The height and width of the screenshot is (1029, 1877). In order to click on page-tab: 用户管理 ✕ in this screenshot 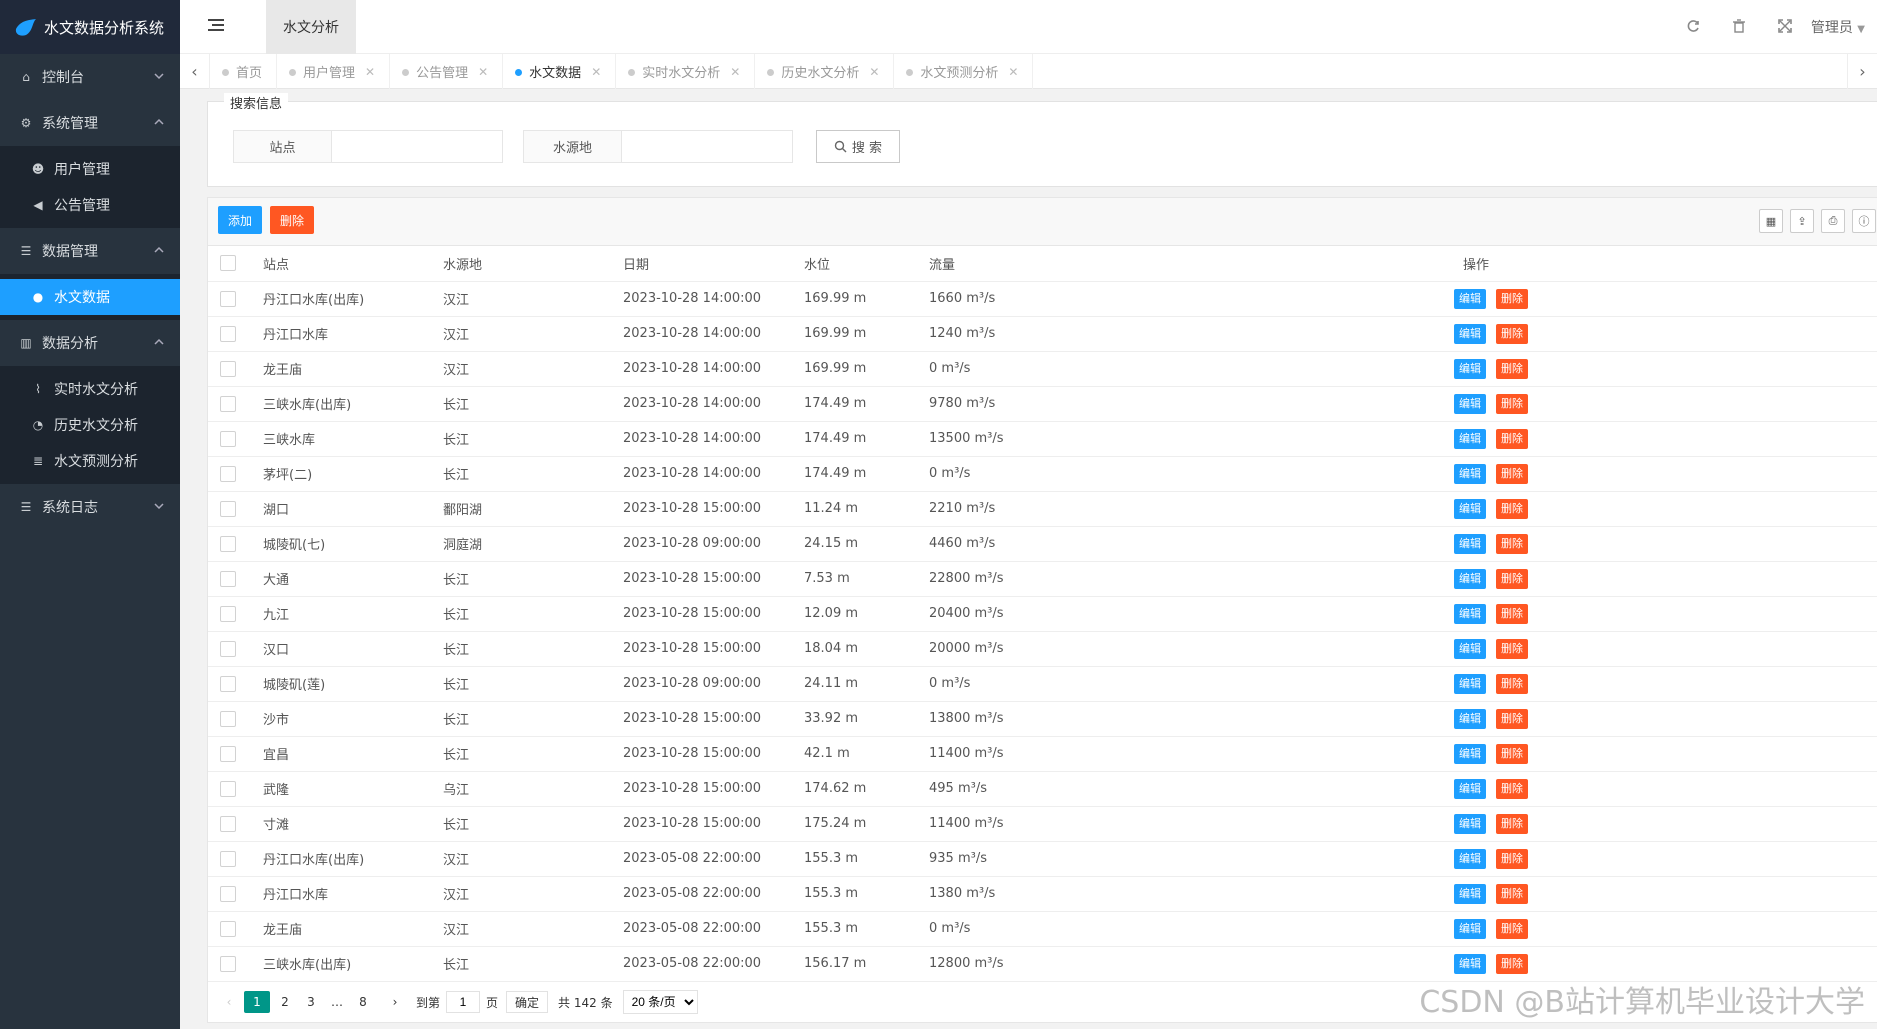, I will do `click(334, 71)`.